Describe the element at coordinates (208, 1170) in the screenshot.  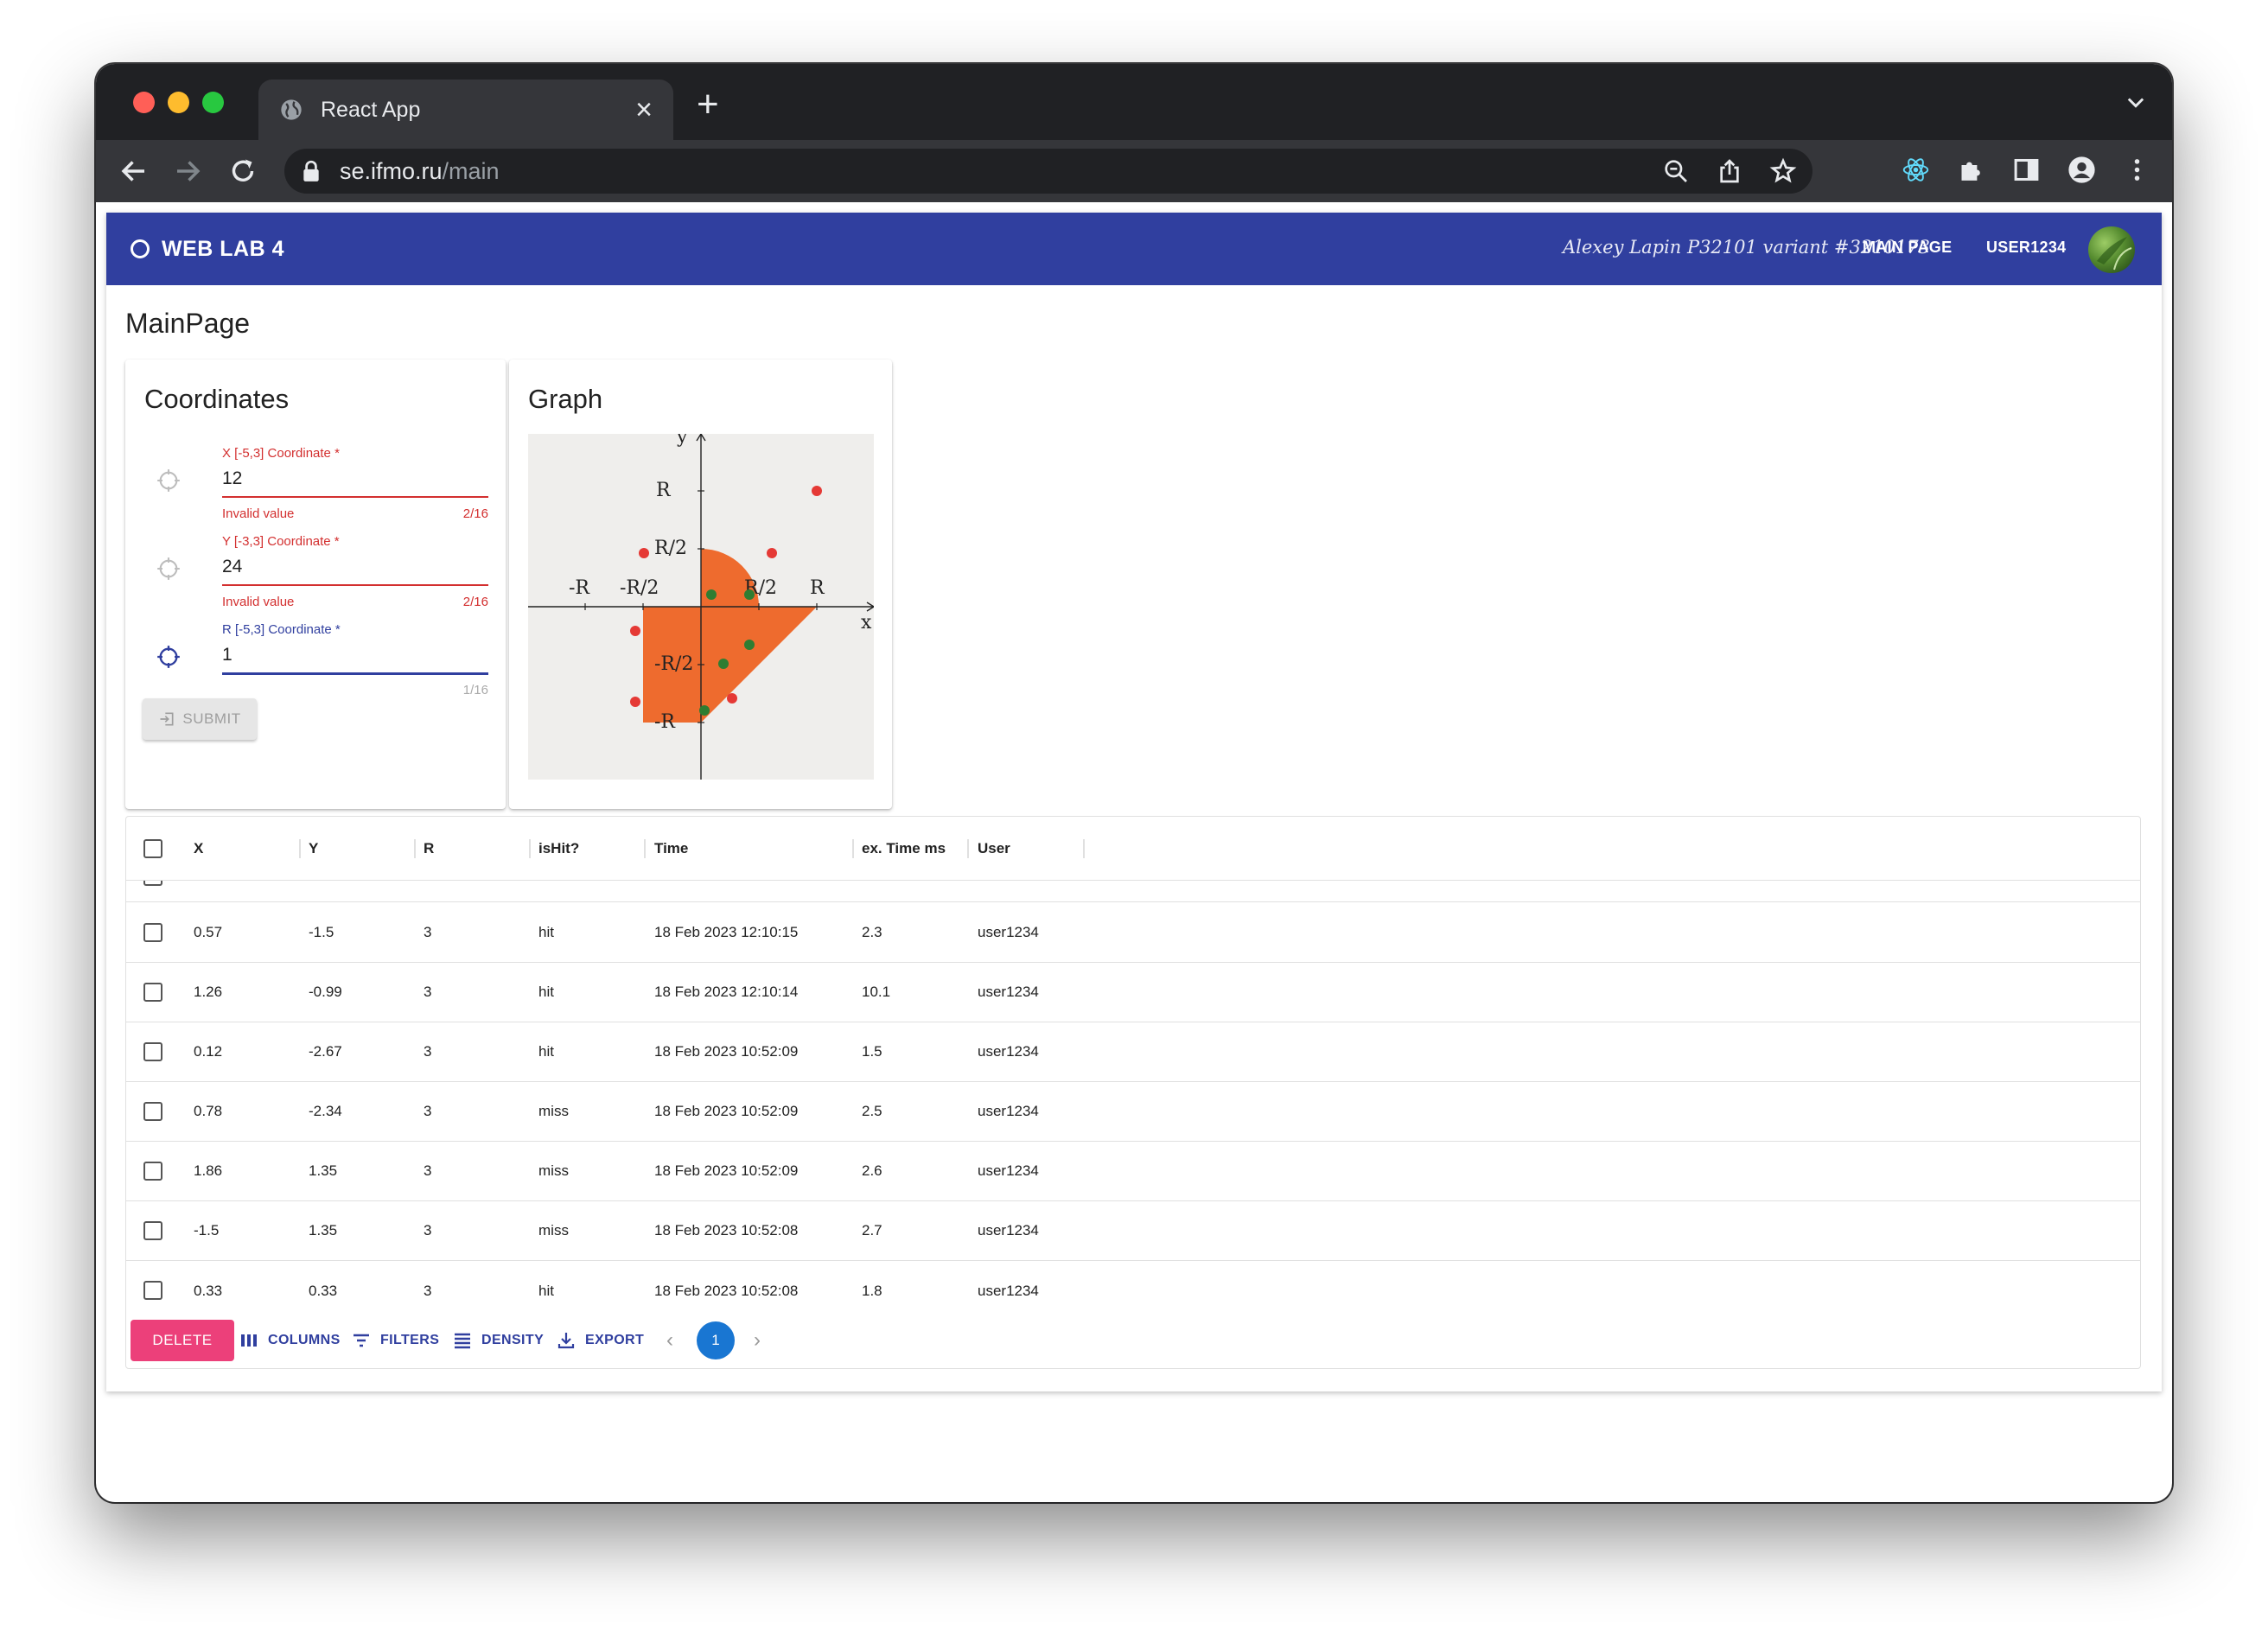
I see `cell-x: 1.86` at that location.